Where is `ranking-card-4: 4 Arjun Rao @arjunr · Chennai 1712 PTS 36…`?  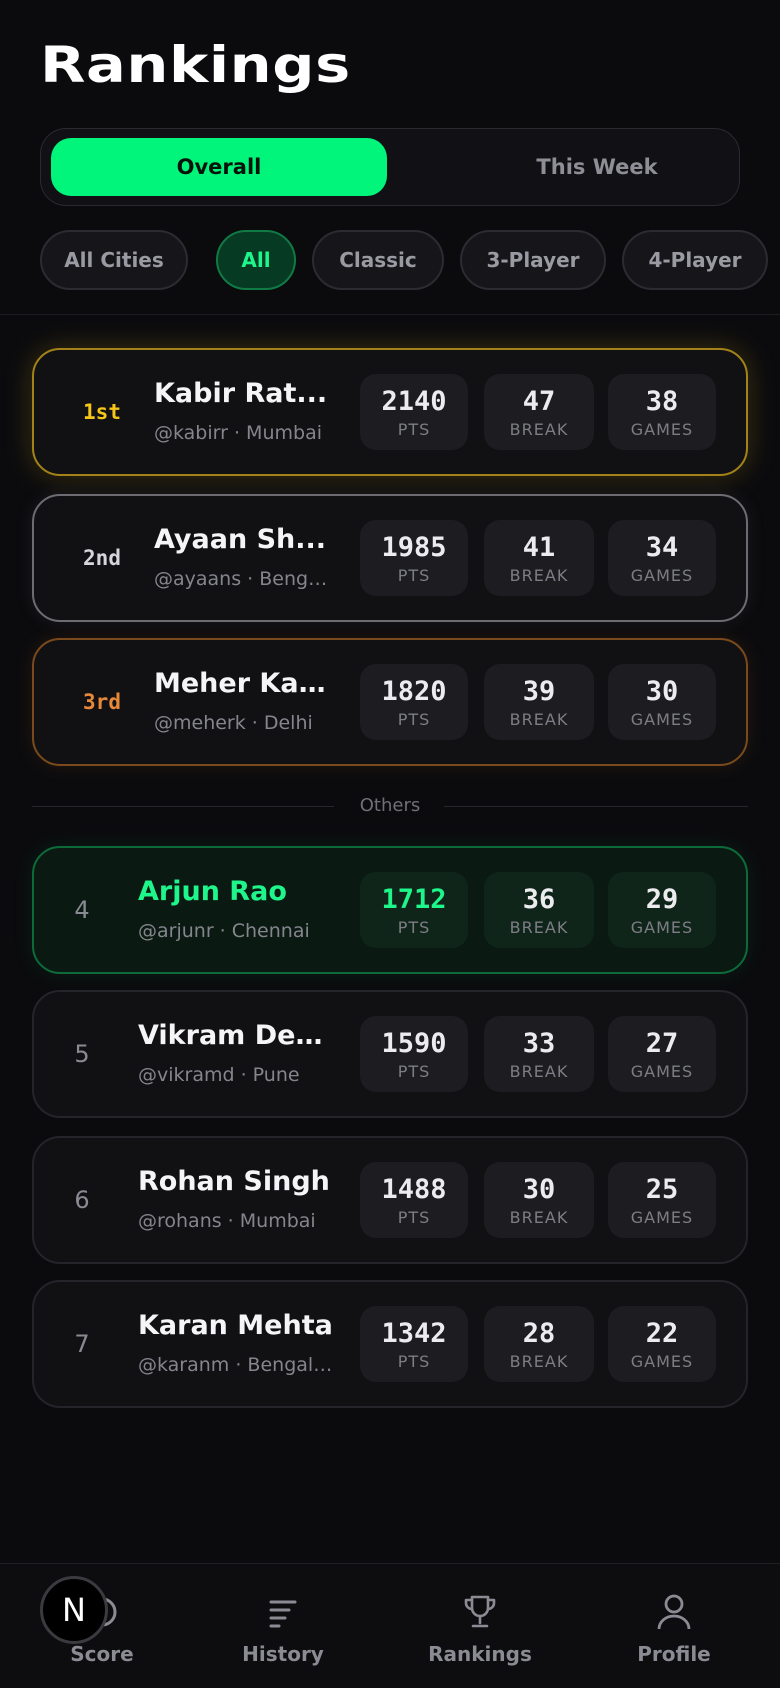 ranking-card-4: 4 Arjun Rao @arjunr · Chennai 1712 PTS 36… is located at coordinates (390, 910).